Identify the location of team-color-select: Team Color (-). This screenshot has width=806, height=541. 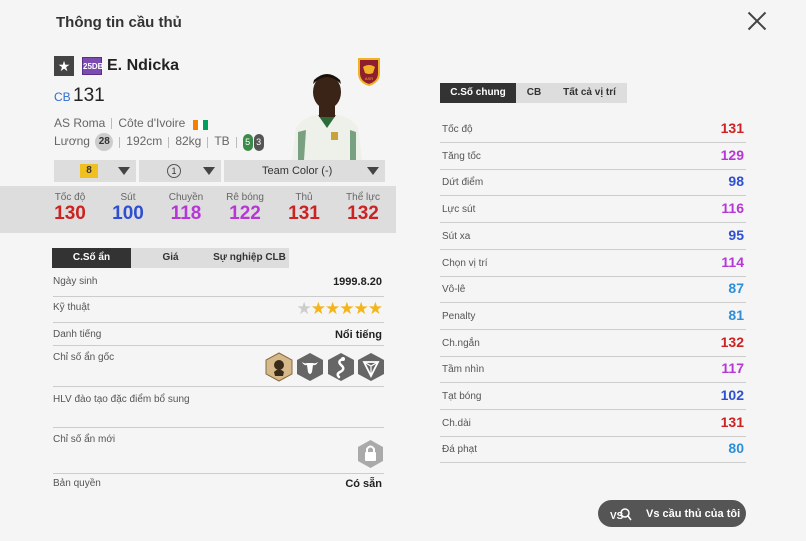
(304, 171).